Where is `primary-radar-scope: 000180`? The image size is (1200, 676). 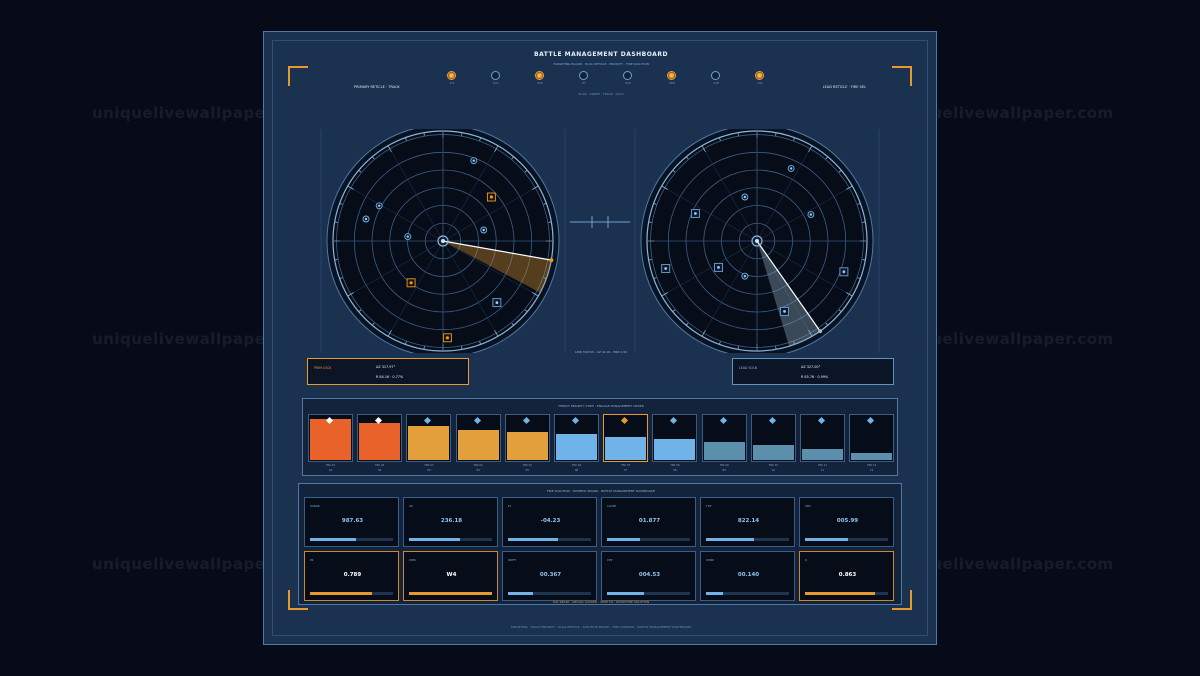 primary-radar-scope: 000180 is located at coordinates (443, 241).